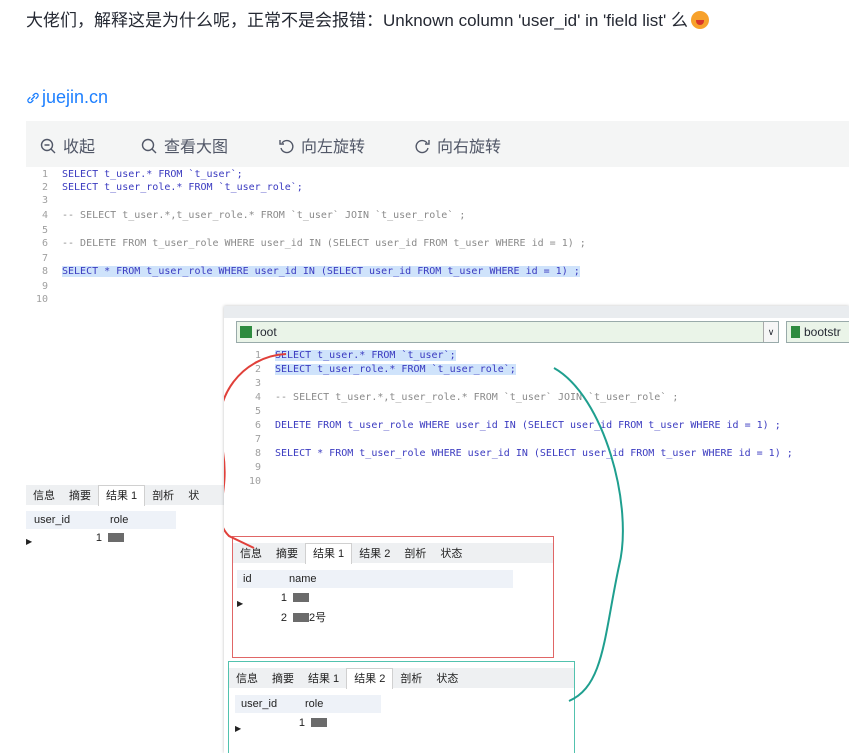  I want to click on source-link: juejin.cn, so click(67, 97).